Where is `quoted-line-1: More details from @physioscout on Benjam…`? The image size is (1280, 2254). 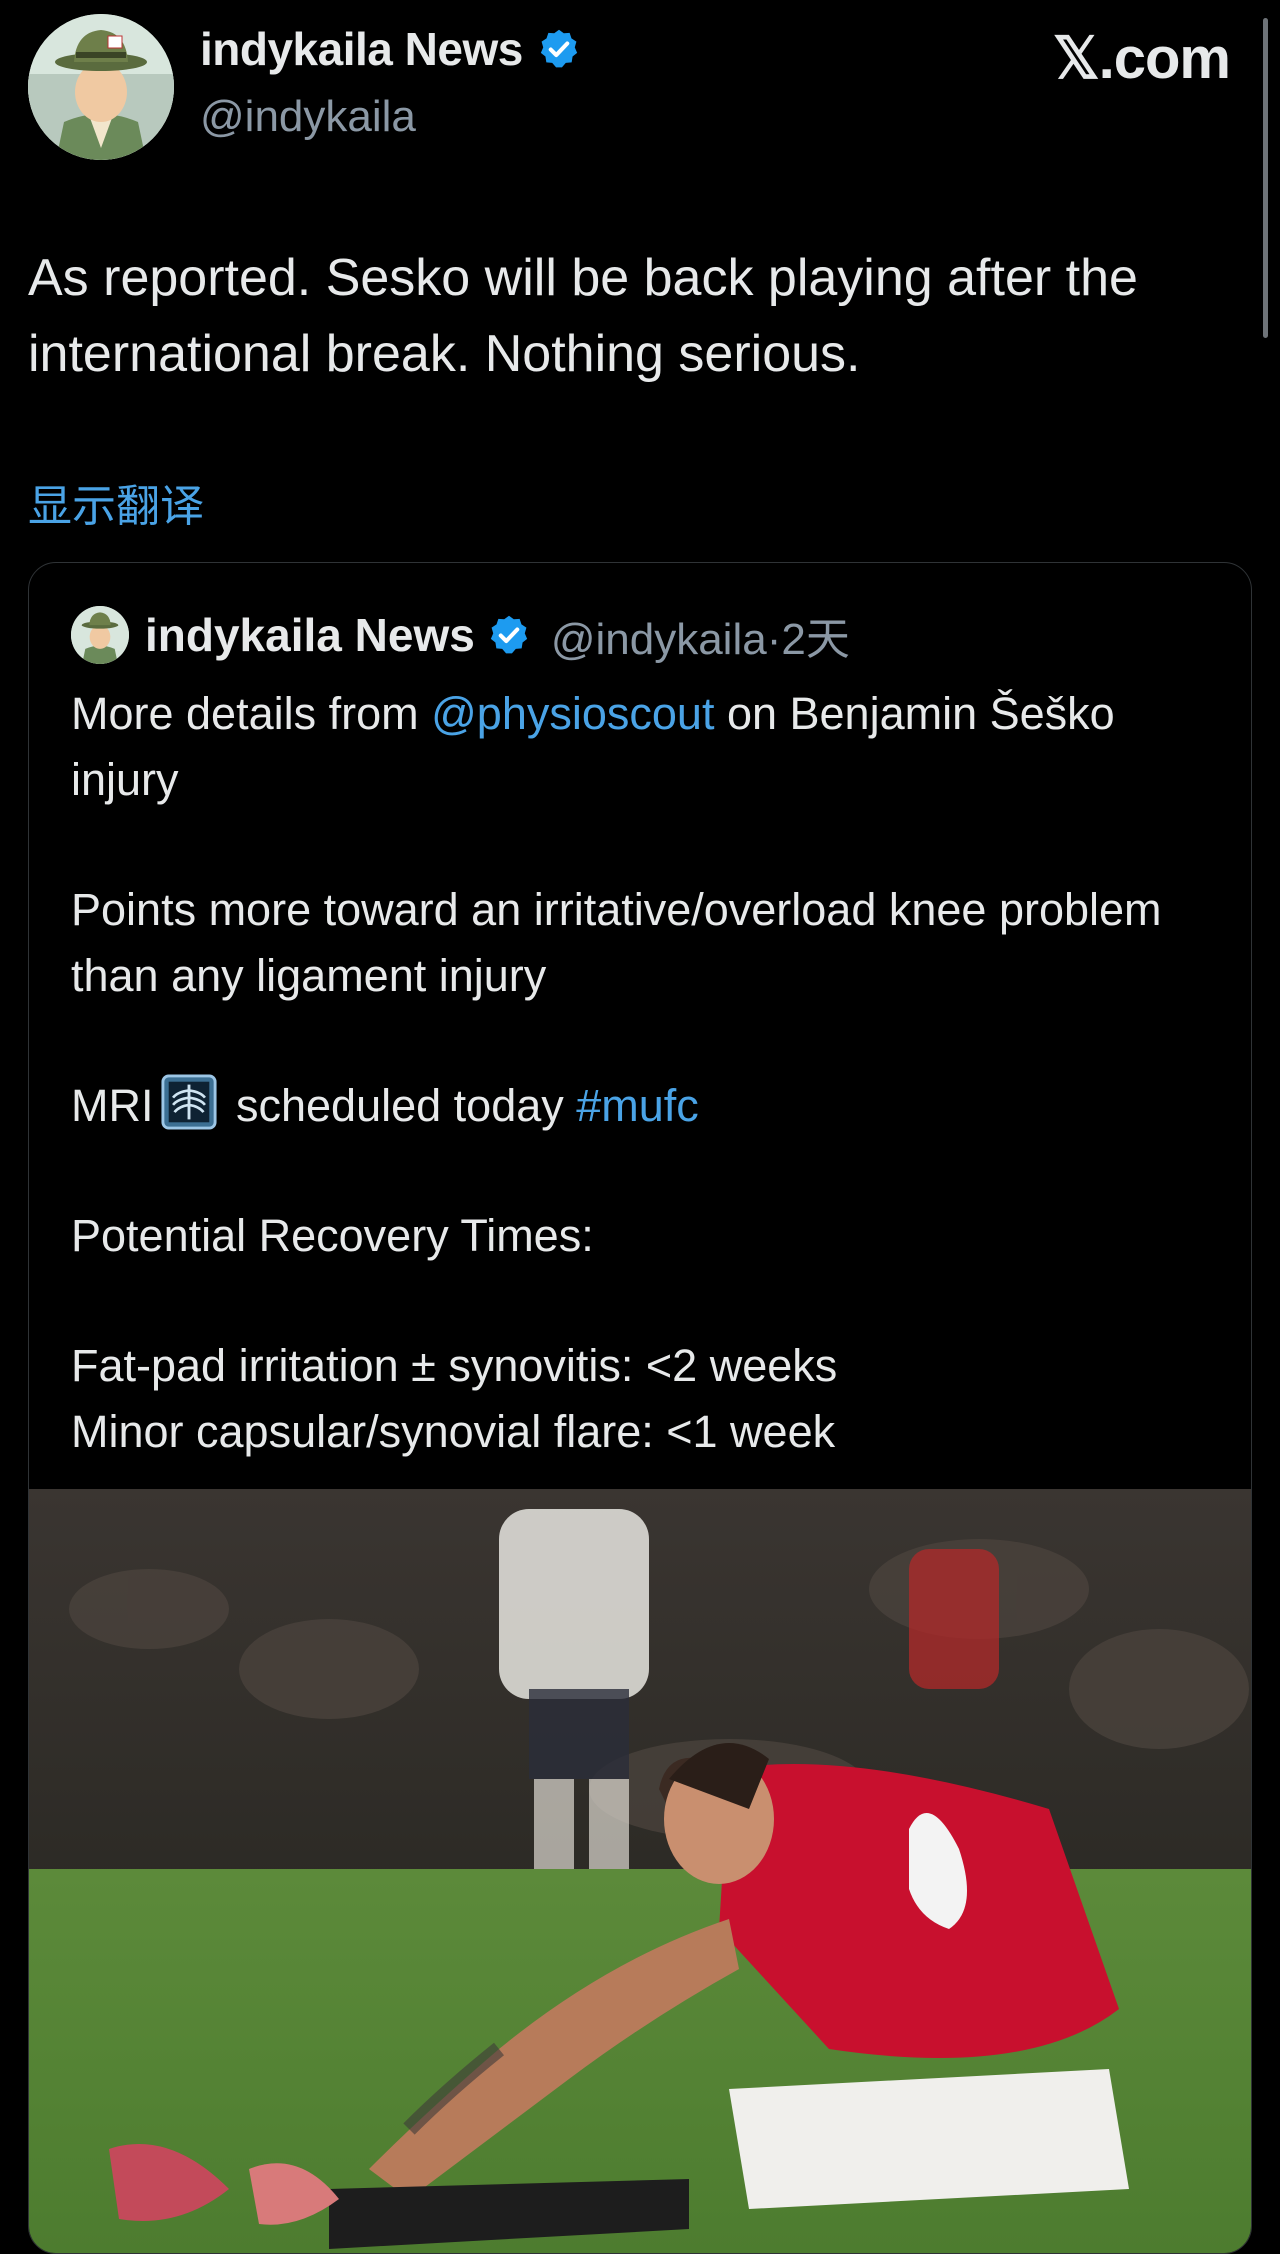 quoted-line-1: More details from @physioscout on Benjam… is located at coordinates (593, 746).